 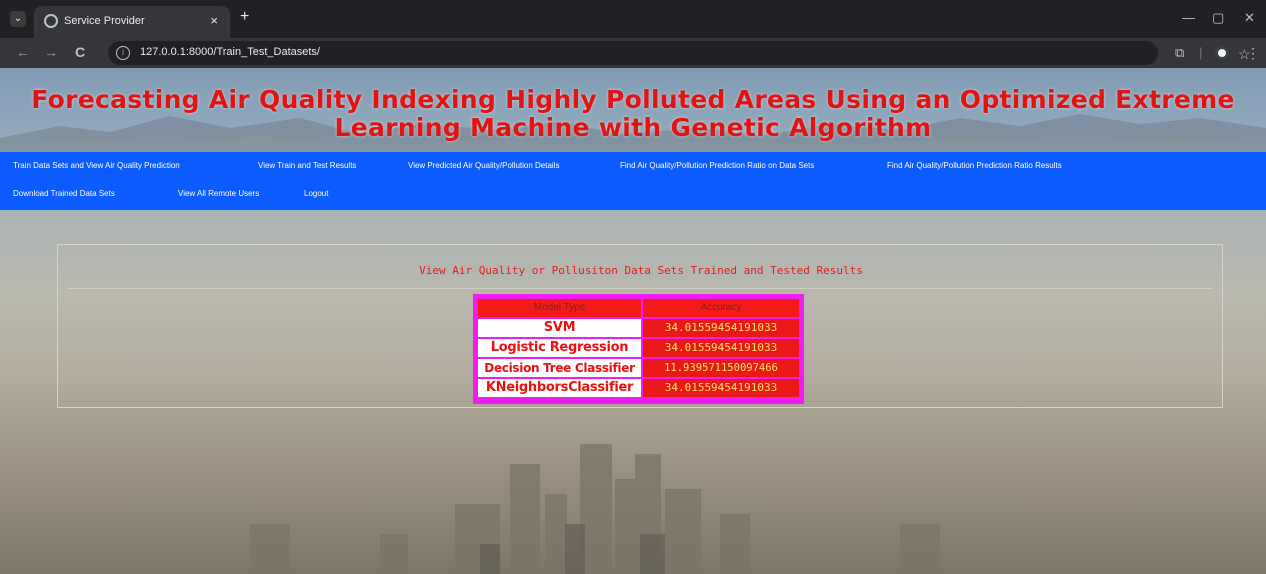 I want to click on restore-button: ▢, so click(x=1218, y=18).